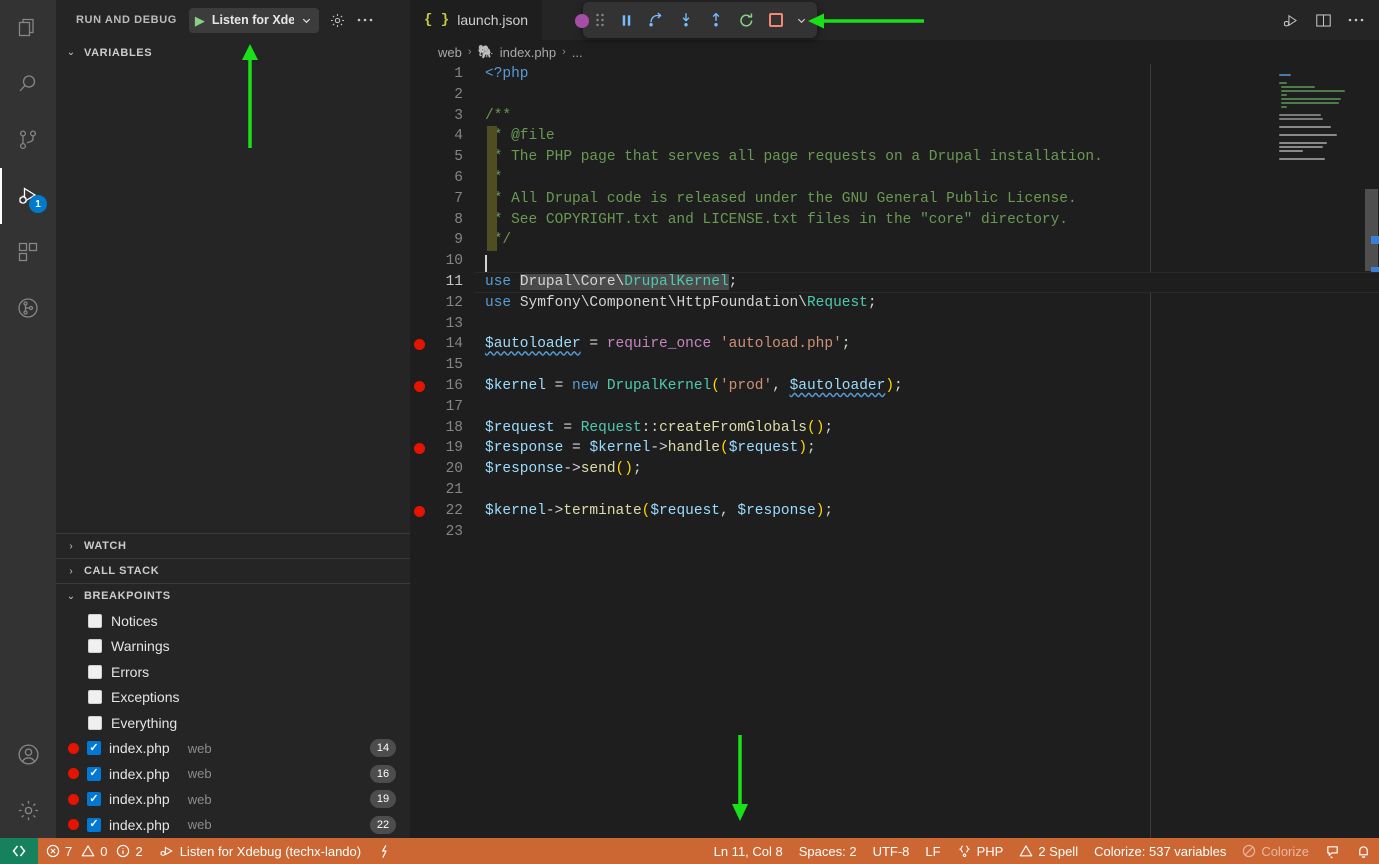 The image size is (1379, 864). What do you see at coordinates (686, 20) in the screenshot?
I see `debug-step-into-button` at bounding box center [686, 20].